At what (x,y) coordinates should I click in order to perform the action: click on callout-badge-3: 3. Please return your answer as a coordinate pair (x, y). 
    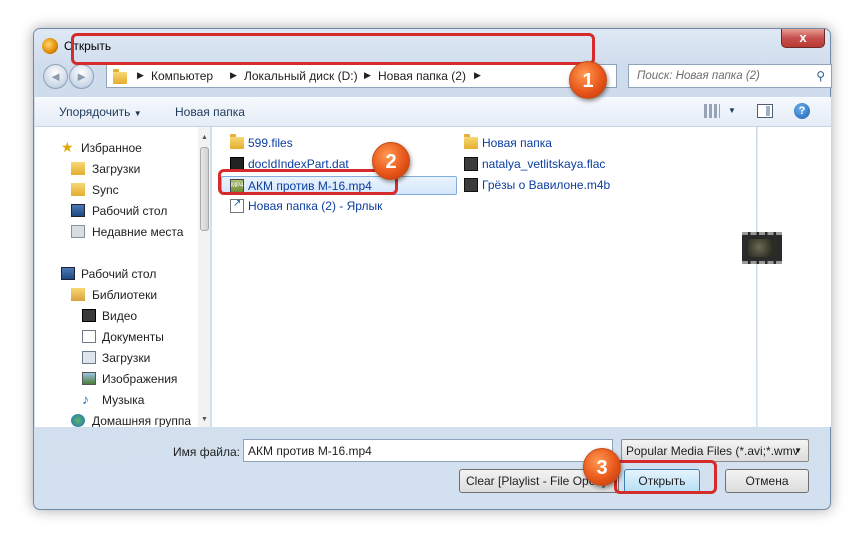
    Looking at the image, I should click on (602, 467).